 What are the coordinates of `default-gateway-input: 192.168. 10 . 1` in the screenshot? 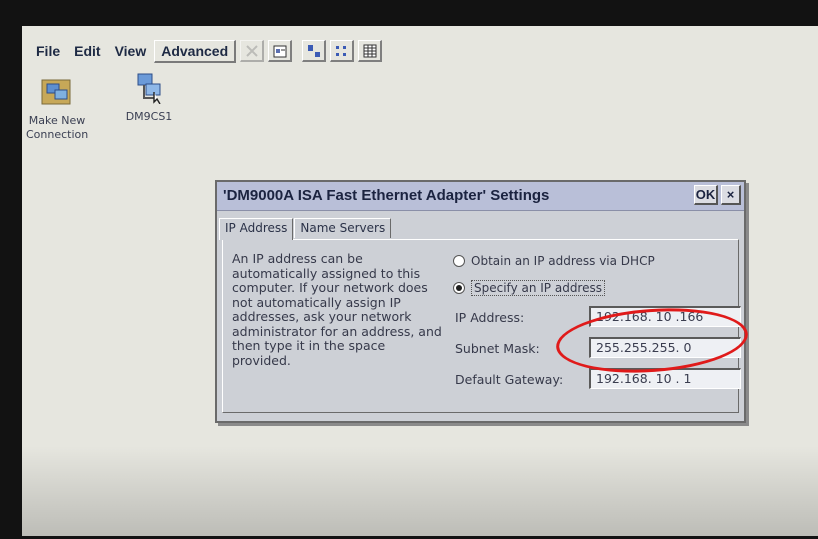 It's located at (665, 378).